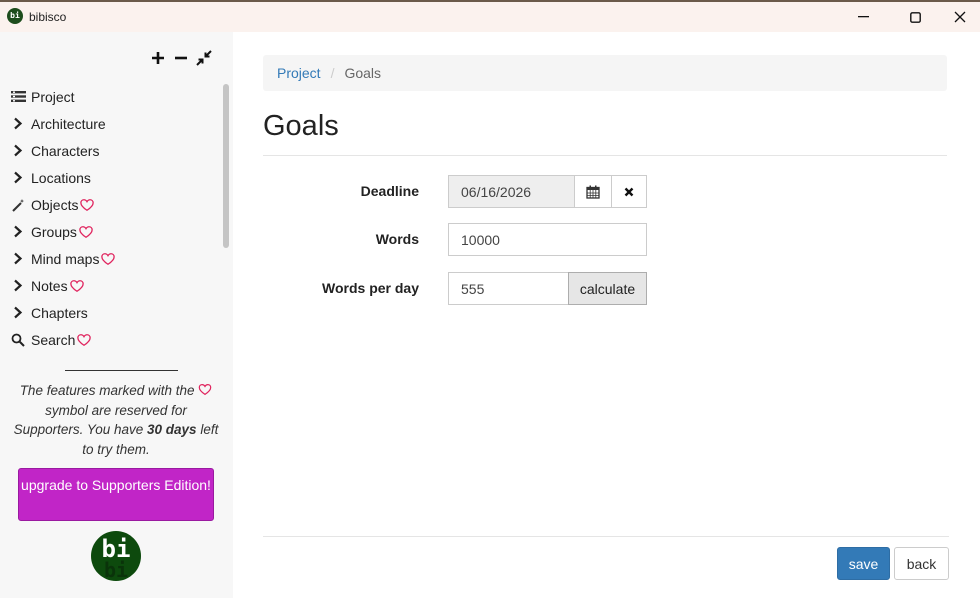 This screenshot has width=980, height=598. What do you see at coordinates (490, 16) in the screenshot?
I see `title-bar: bi bibisco` at bounding box center [490, 16].